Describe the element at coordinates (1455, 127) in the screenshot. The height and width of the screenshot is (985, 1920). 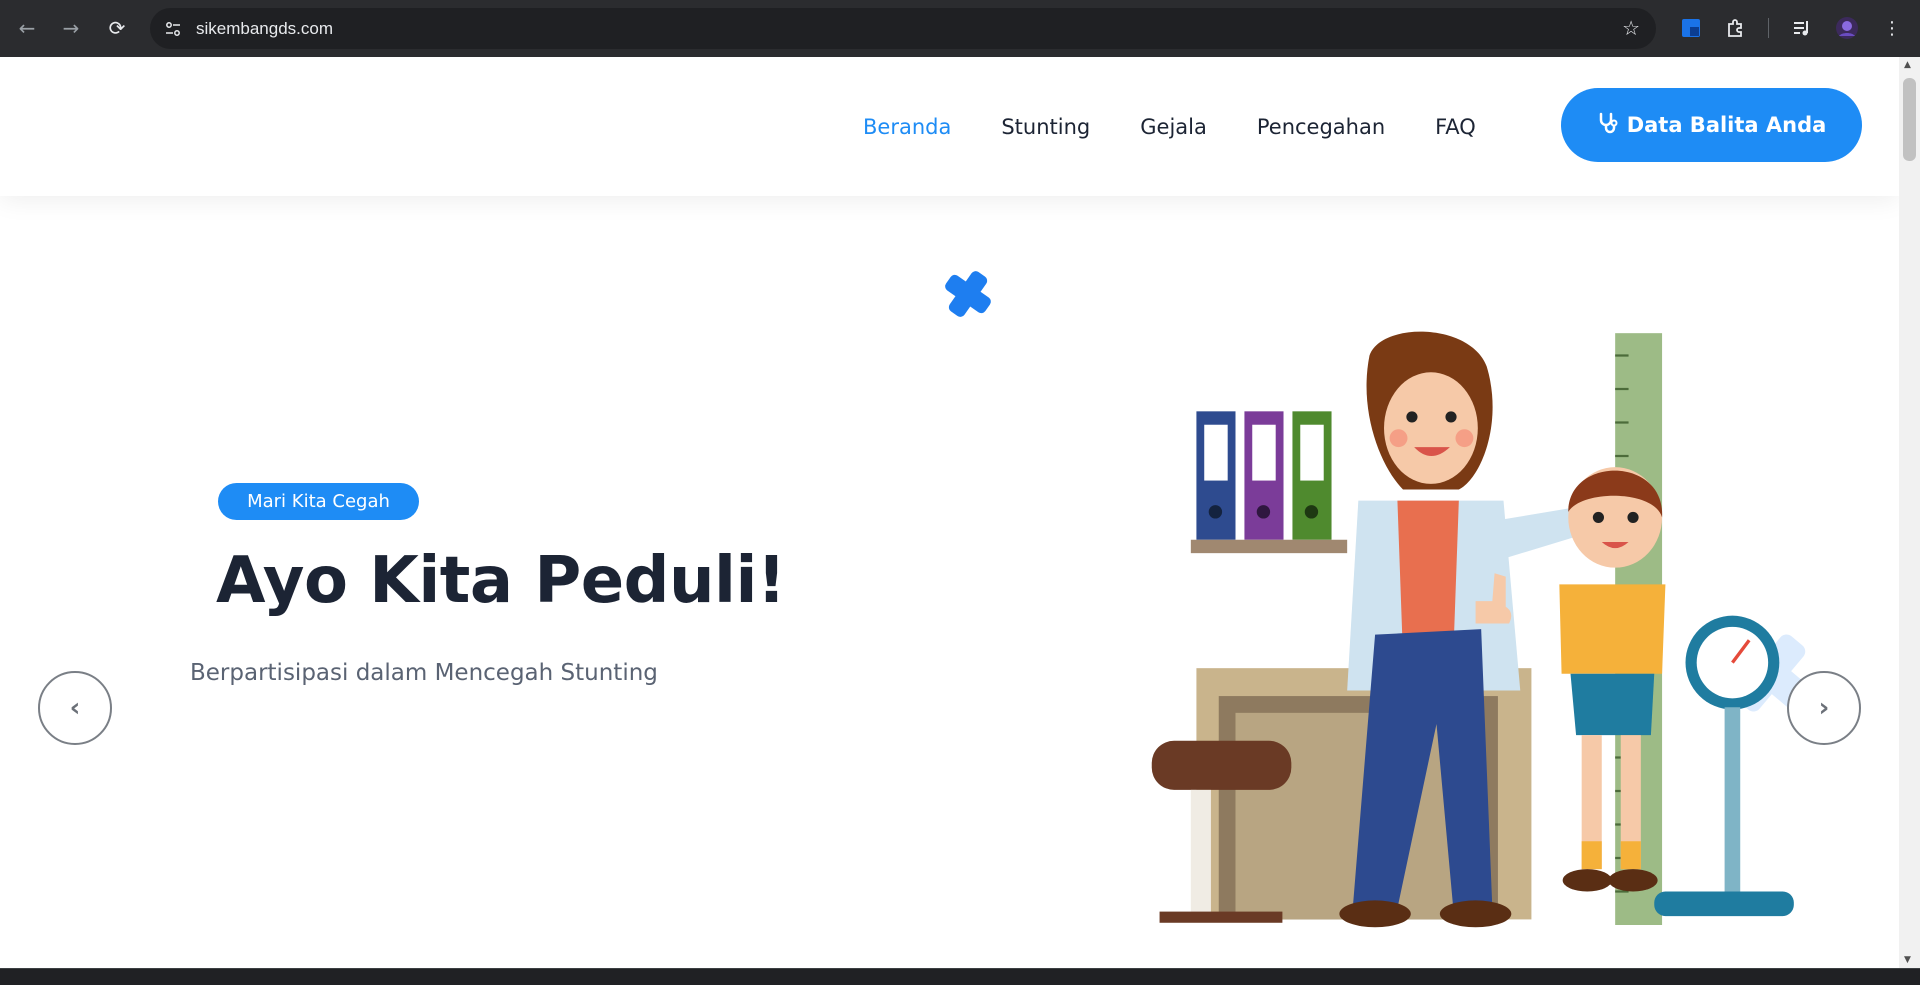
I see `nav-item-faq: FAQ` at that location.